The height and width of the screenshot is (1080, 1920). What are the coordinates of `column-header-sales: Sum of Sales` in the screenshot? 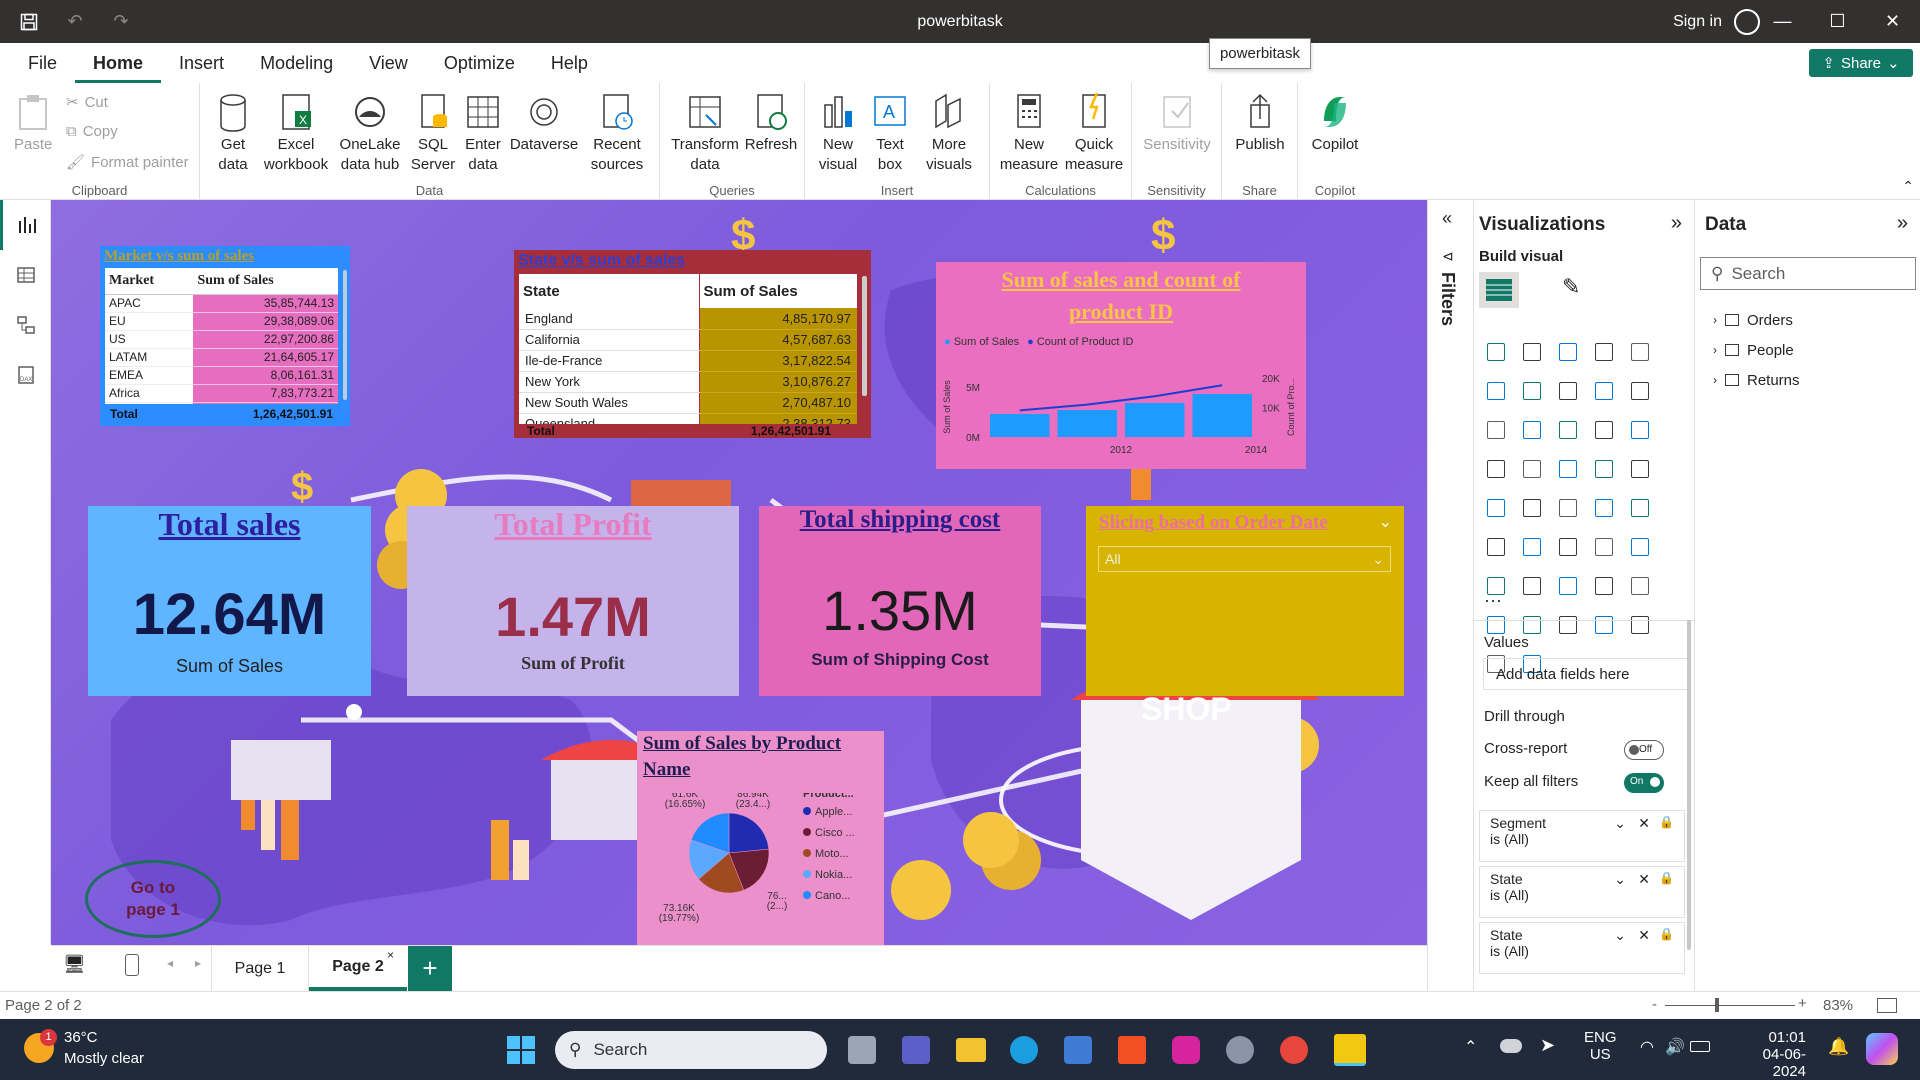 It's located at (265, 281).